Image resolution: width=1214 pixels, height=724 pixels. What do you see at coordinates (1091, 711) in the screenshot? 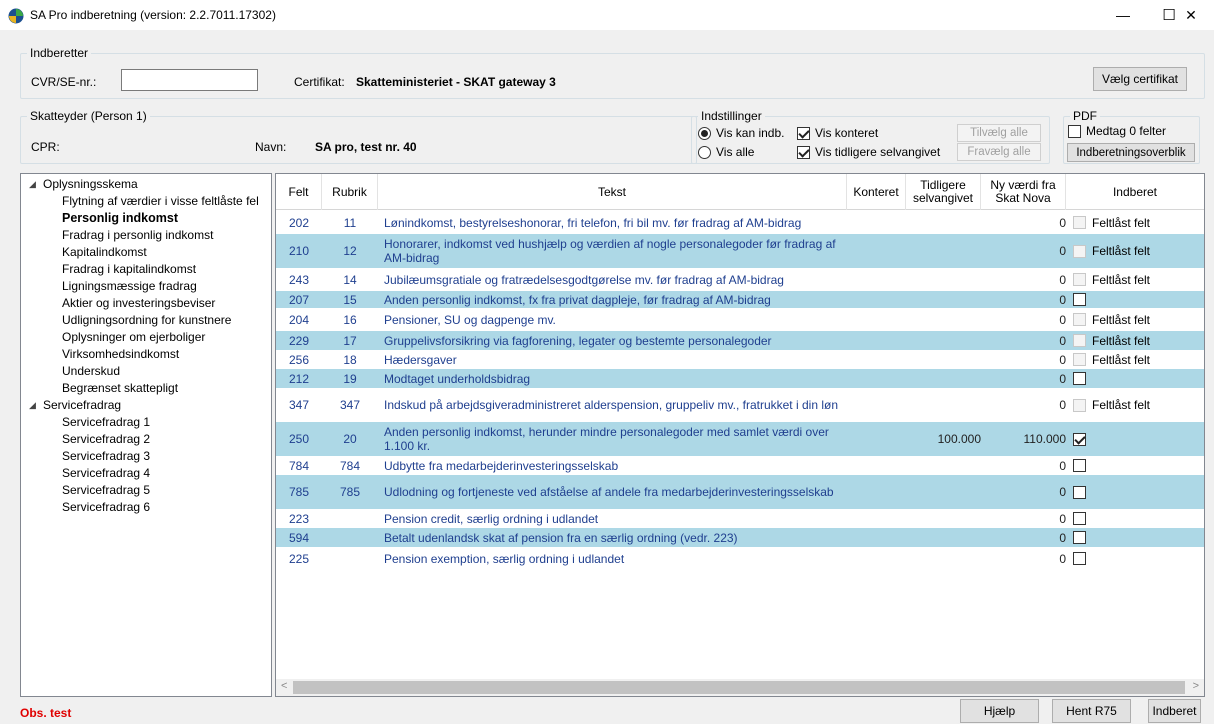
I see `fetch-r75-button: Hent R75` at bounding box center [1091, 711].